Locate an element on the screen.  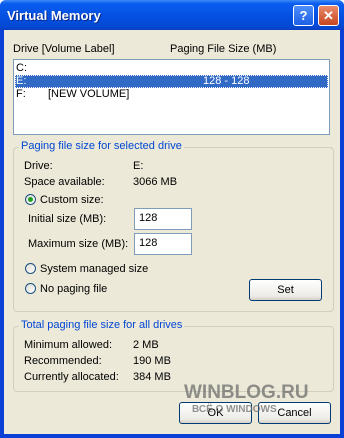
currently-allocated-value: 384 MB is located at coordinates (152, 377).